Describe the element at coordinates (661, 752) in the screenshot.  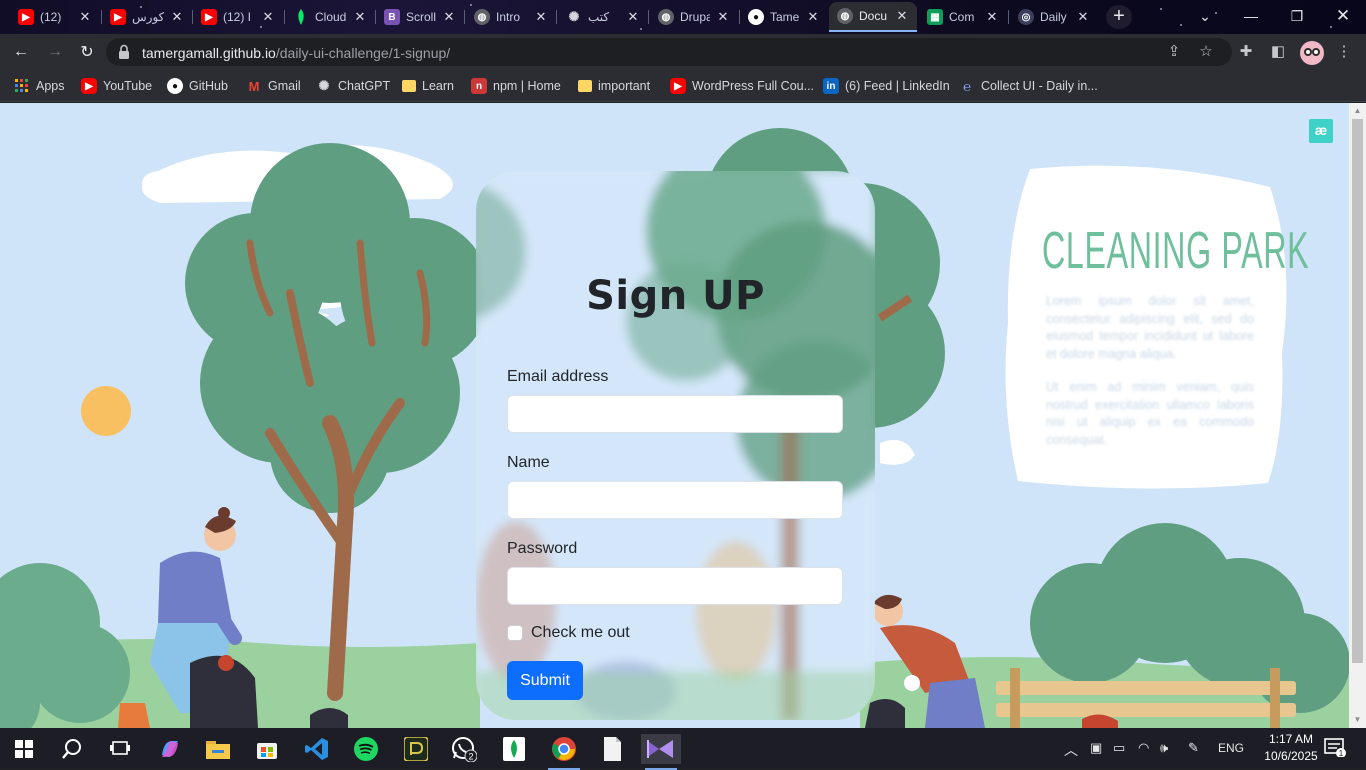
I see `visual-studio-icon` at that location.